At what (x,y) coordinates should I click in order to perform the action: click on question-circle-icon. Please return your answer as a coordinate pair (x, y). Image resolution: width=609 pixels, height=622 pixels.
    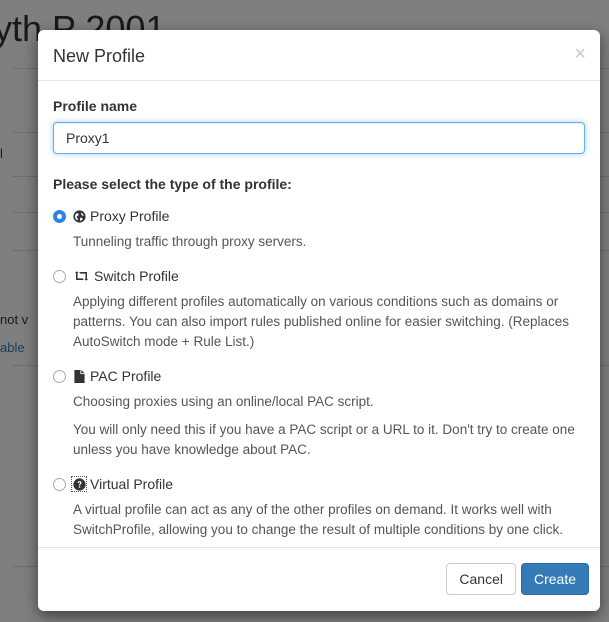
    Looking at the image, I should click on (79, 484).